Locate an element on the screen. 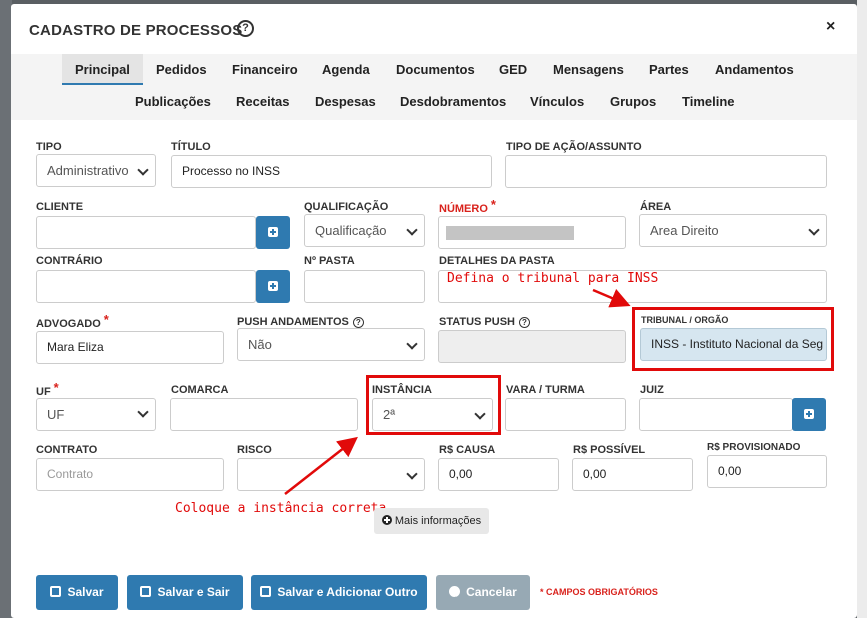  tab-financeiro: Financeiro is located at coordinates (265, 69).